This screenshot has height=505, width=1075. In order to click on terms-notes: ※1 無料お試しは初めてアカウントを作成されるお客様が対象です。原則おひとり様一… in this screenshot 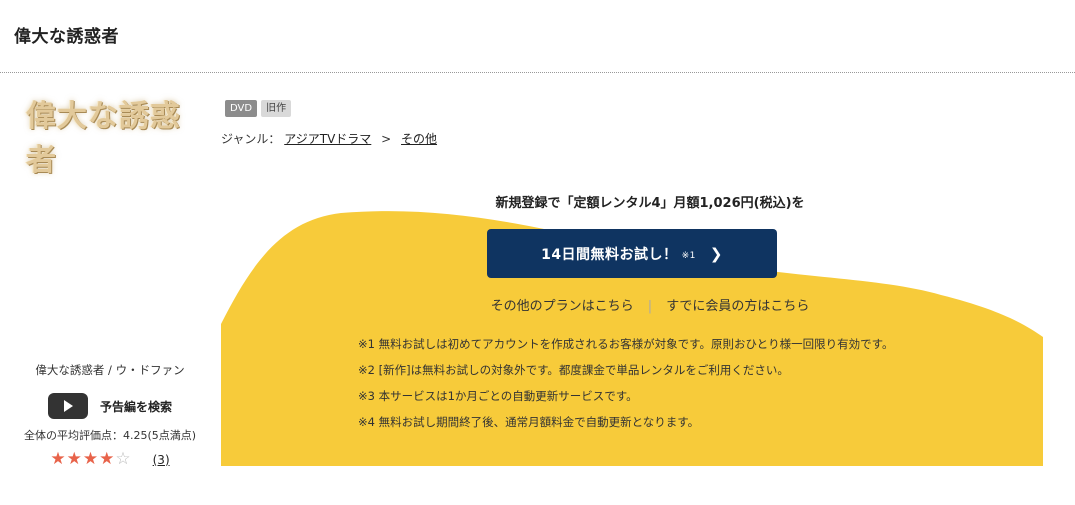, I will do `click(625, 388)`.